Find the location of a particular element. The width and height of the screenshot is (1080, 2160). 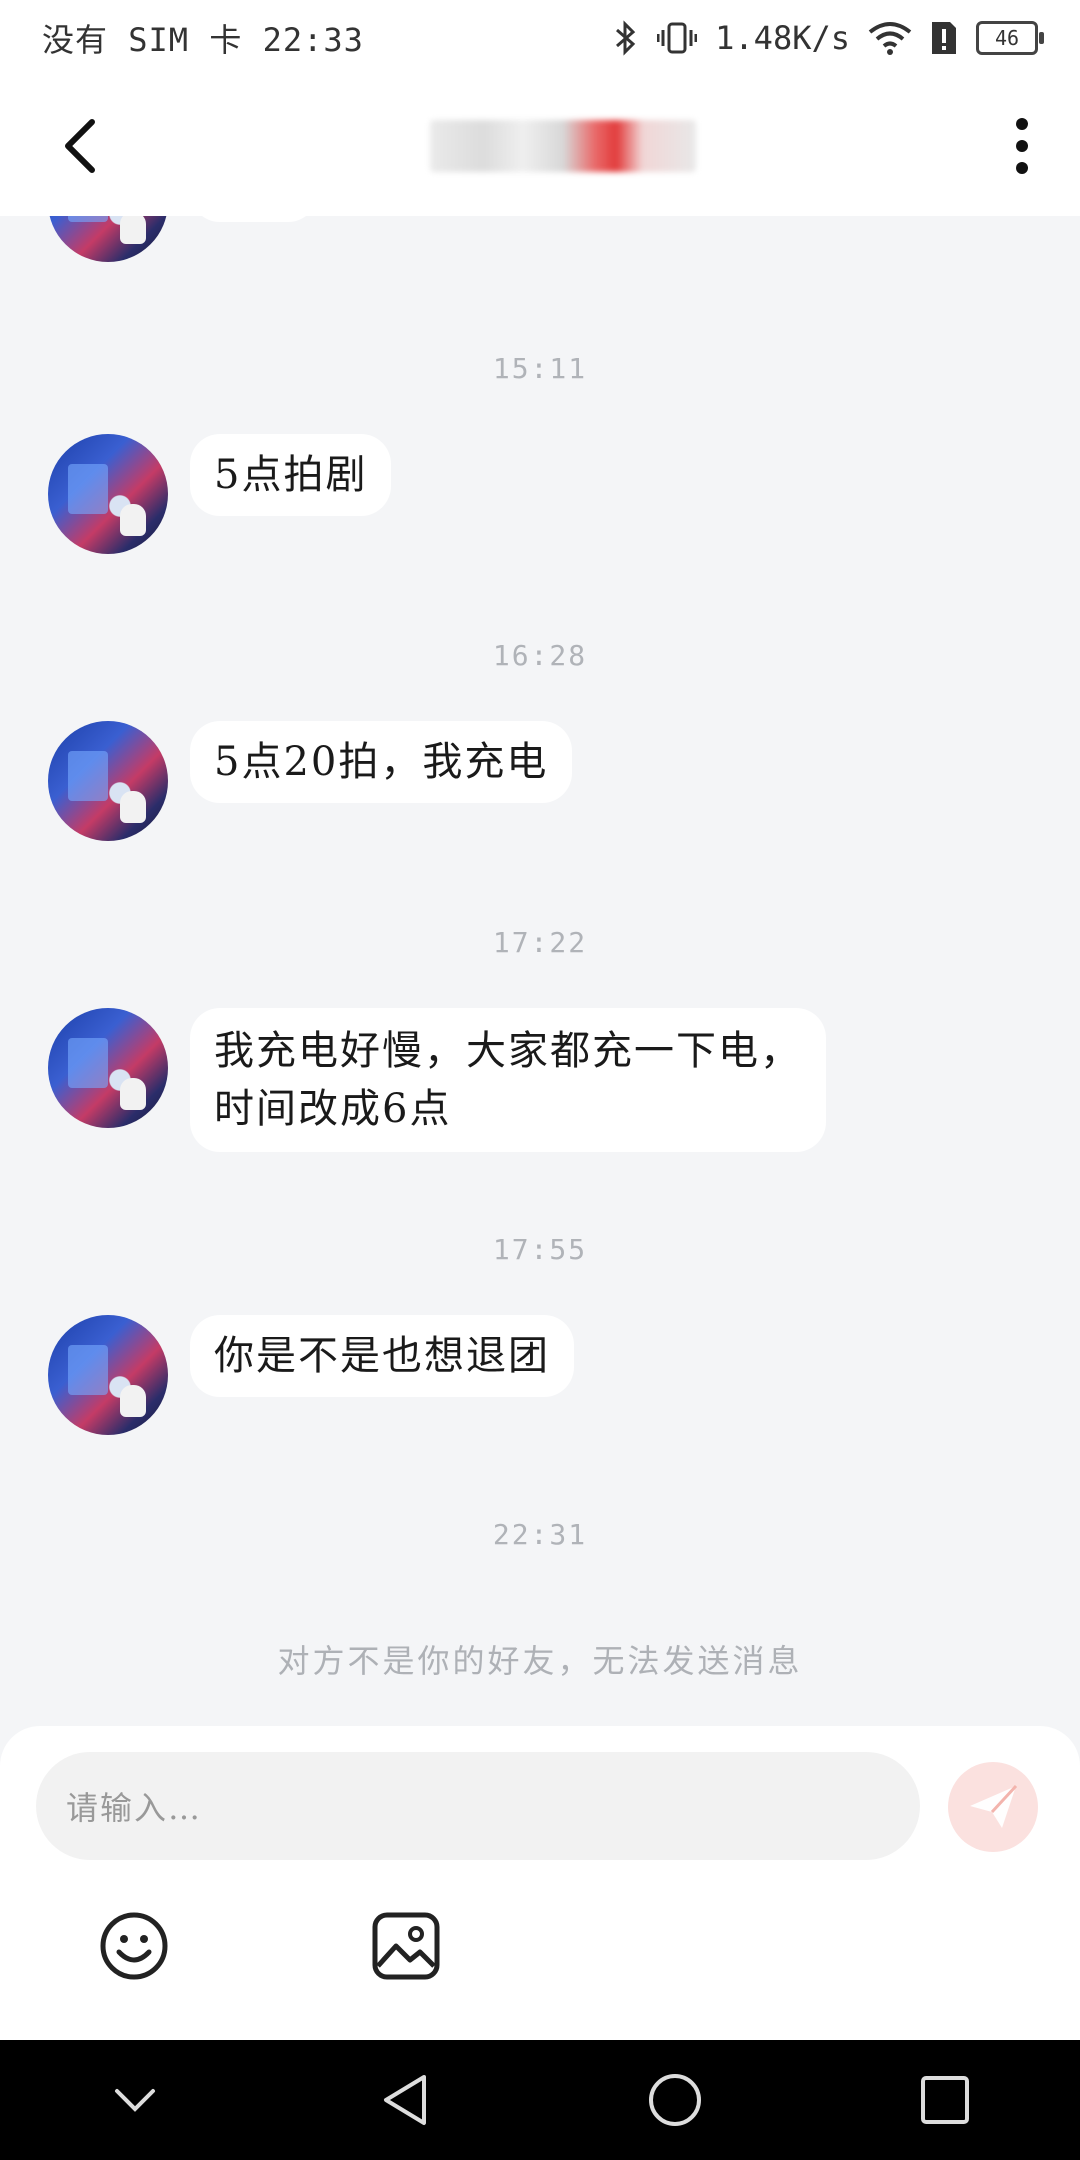

message-text-line: 时间改成6点 is located at coordinates (333, 1109).